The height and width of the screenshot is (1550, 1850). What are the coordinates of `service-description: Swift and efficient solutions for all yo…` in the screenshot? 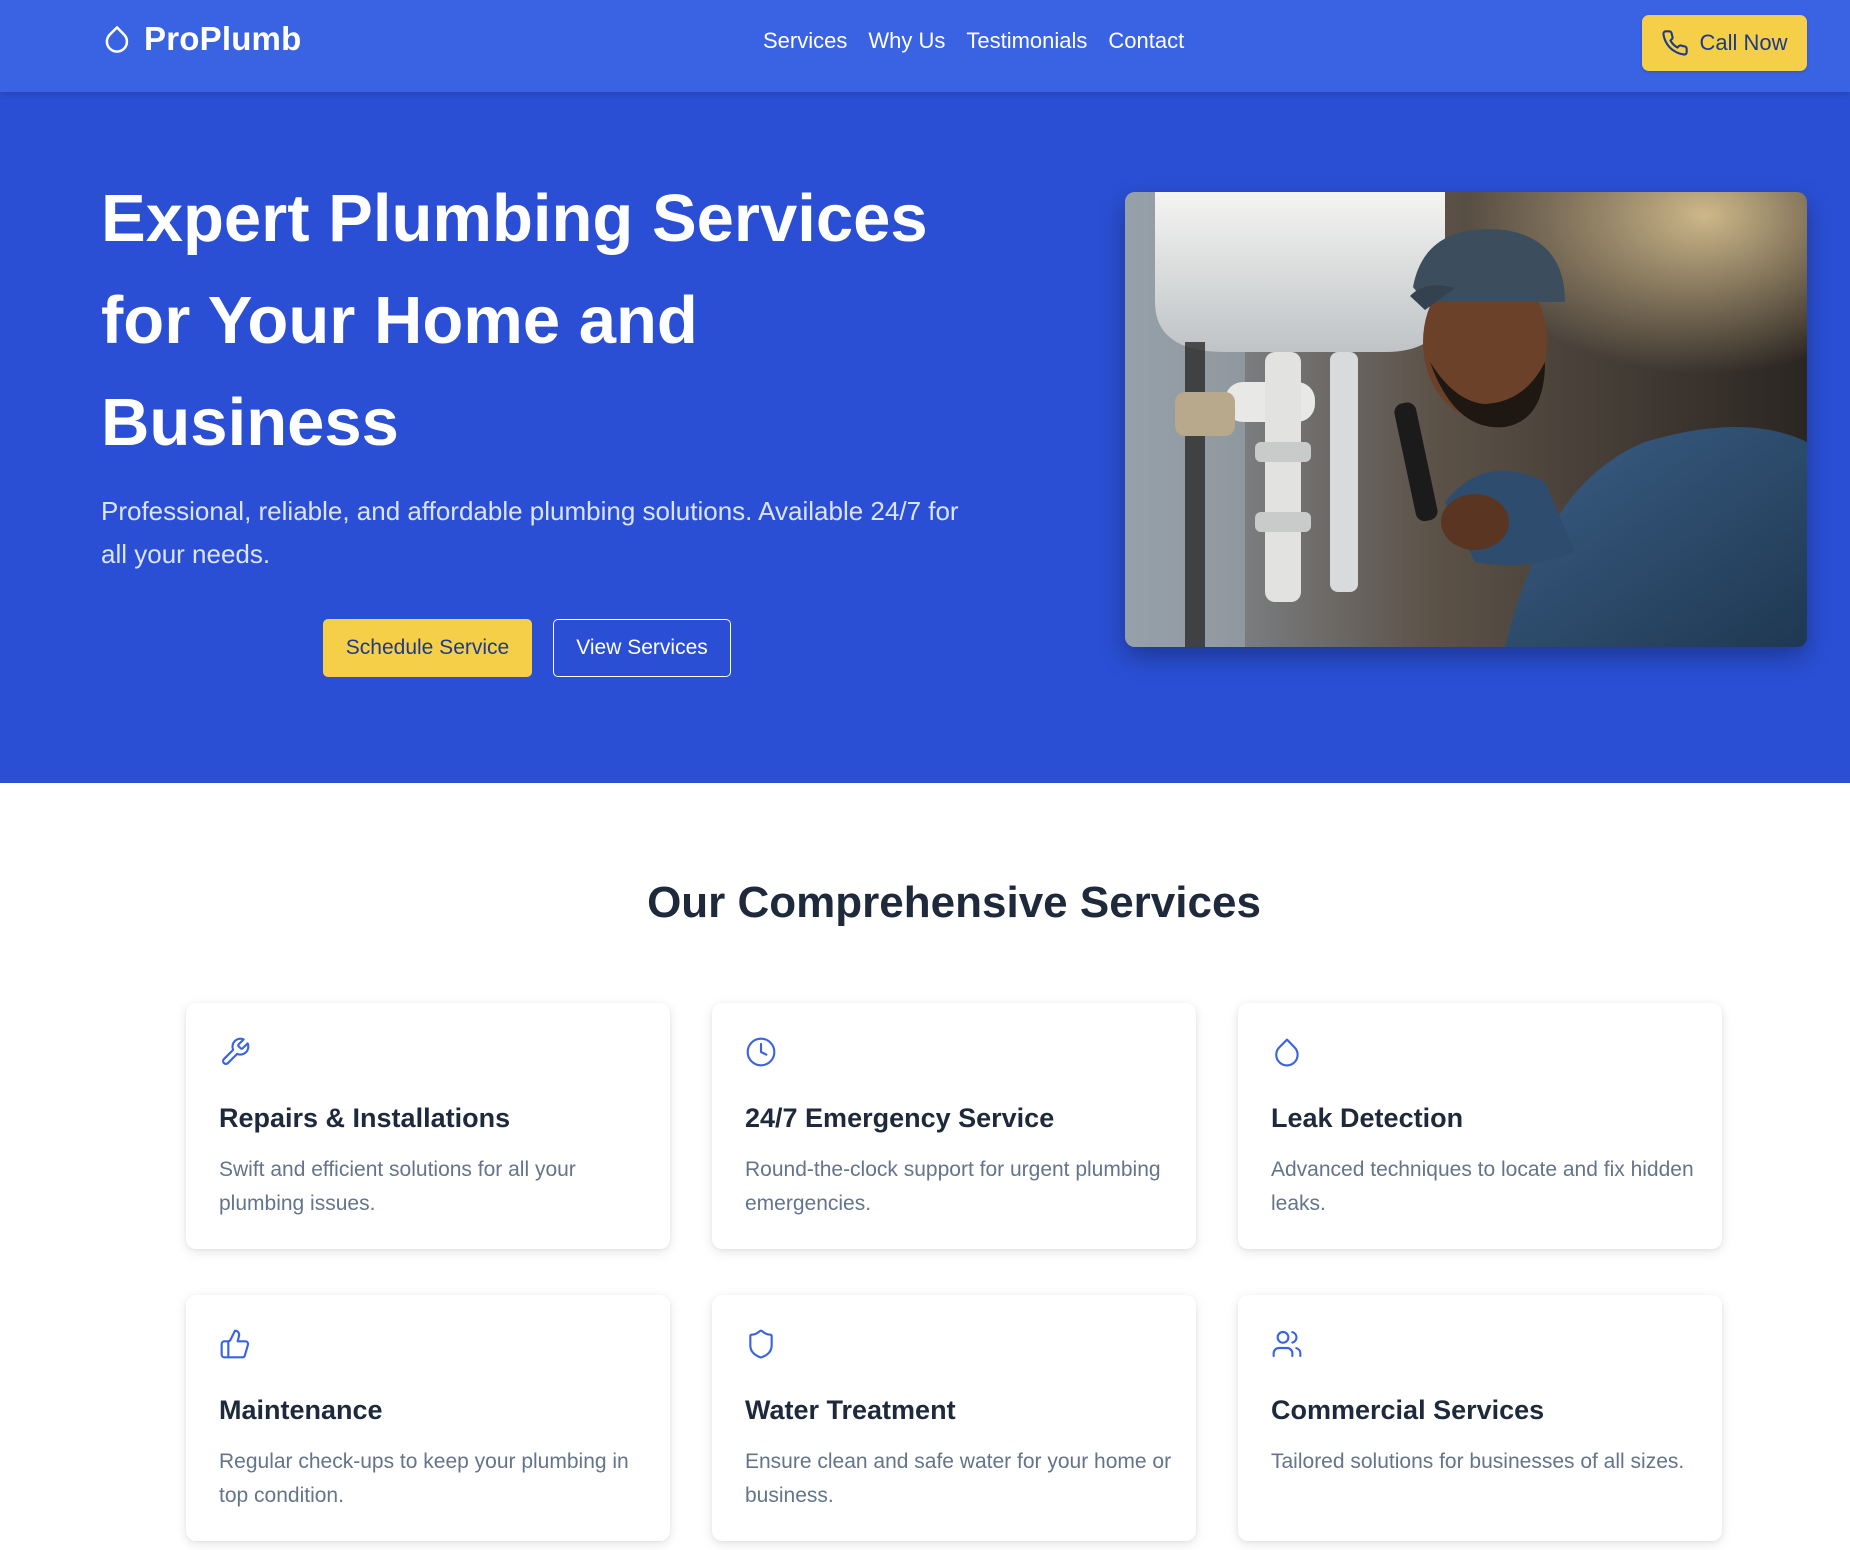 It's located at (397, 1186).